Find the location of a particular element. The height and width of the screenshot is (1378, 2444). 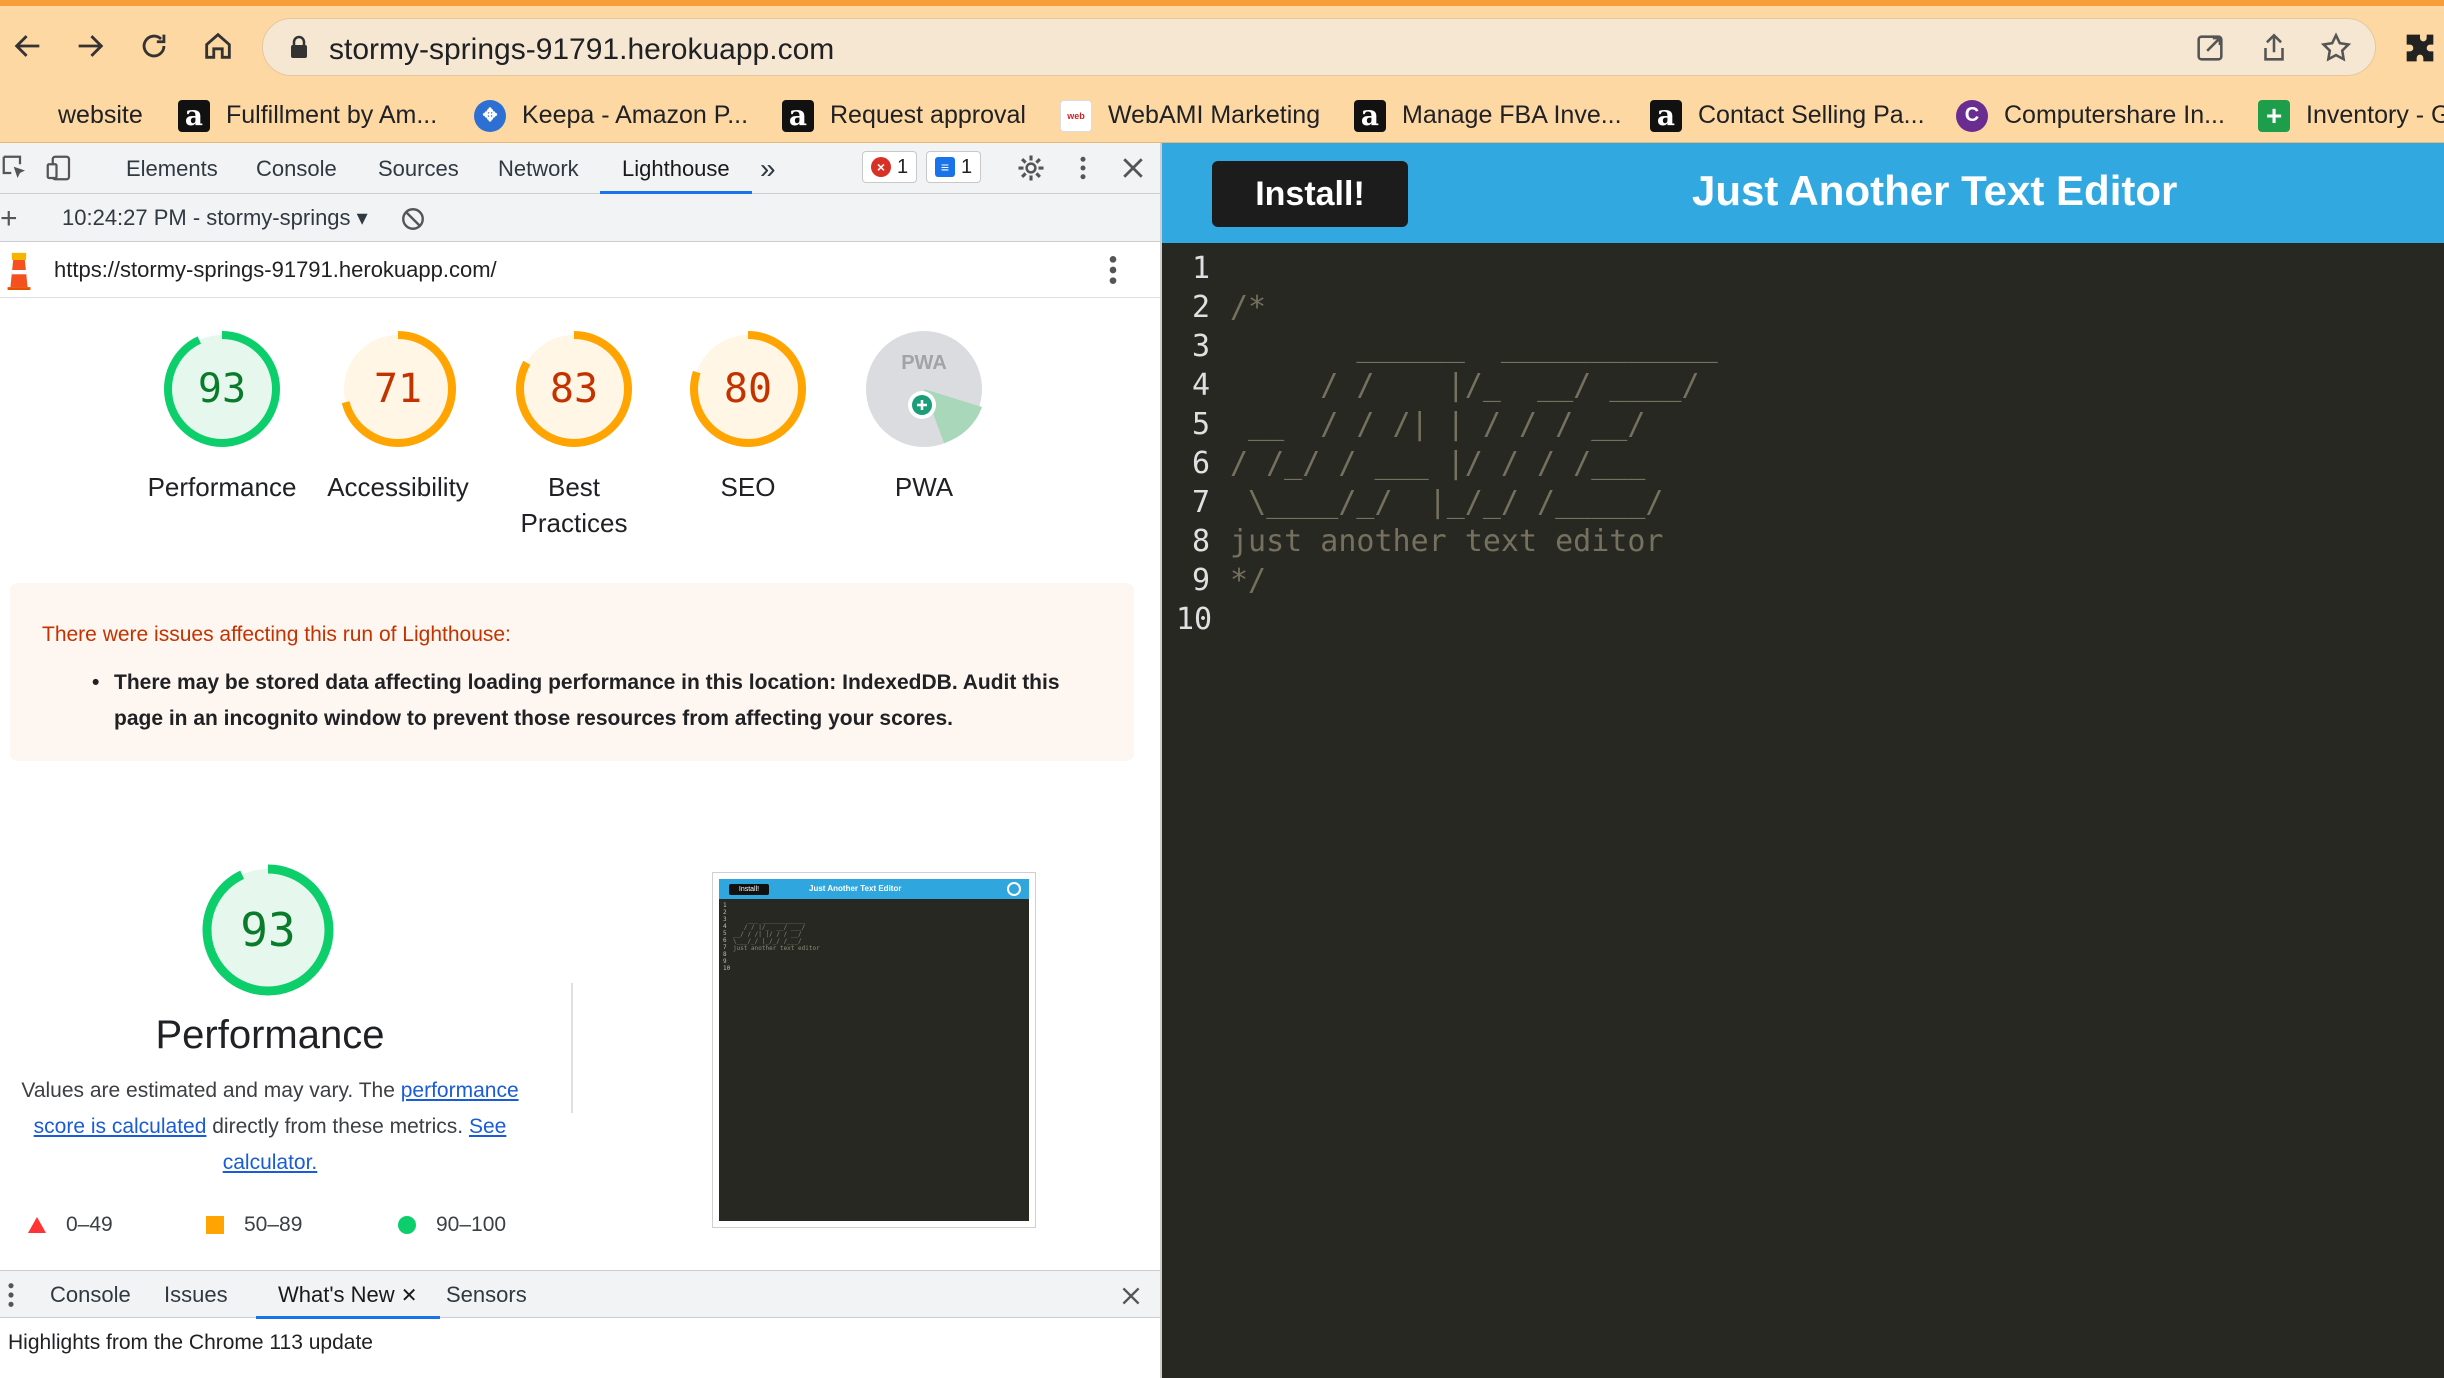

code-line: / / |/_ __/ ____/ is located at coordinates (1465, 385).